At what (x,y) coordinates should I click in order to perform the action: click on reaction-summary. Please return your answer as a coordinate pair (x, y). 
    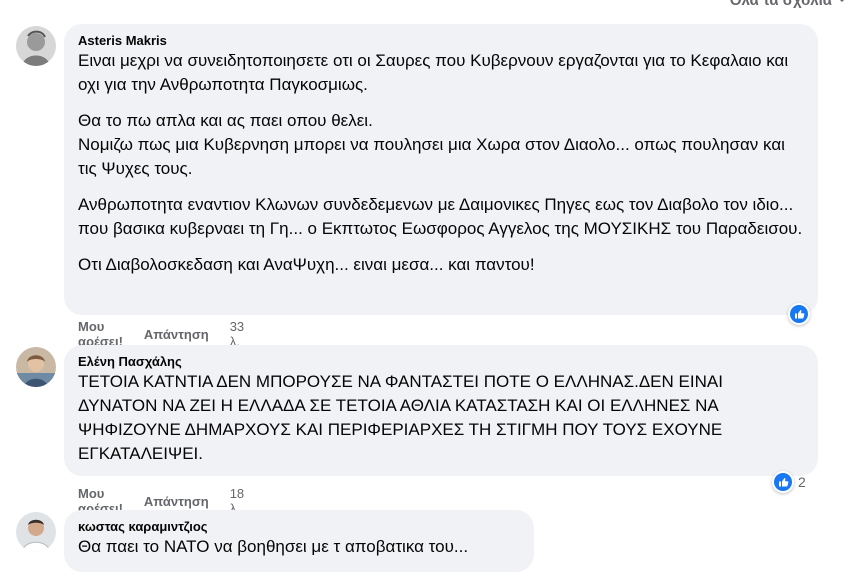
    Looking at the image, I should click on (799, 314).